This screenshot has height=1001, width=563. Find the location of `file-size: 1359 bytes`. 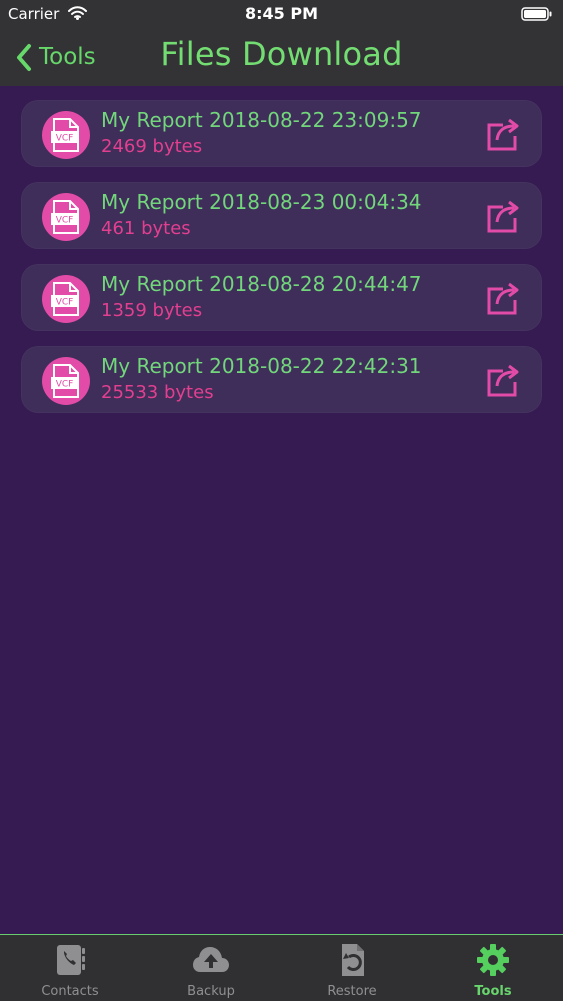

file-size: 1359 bytes is located at coordinates (152, 310).